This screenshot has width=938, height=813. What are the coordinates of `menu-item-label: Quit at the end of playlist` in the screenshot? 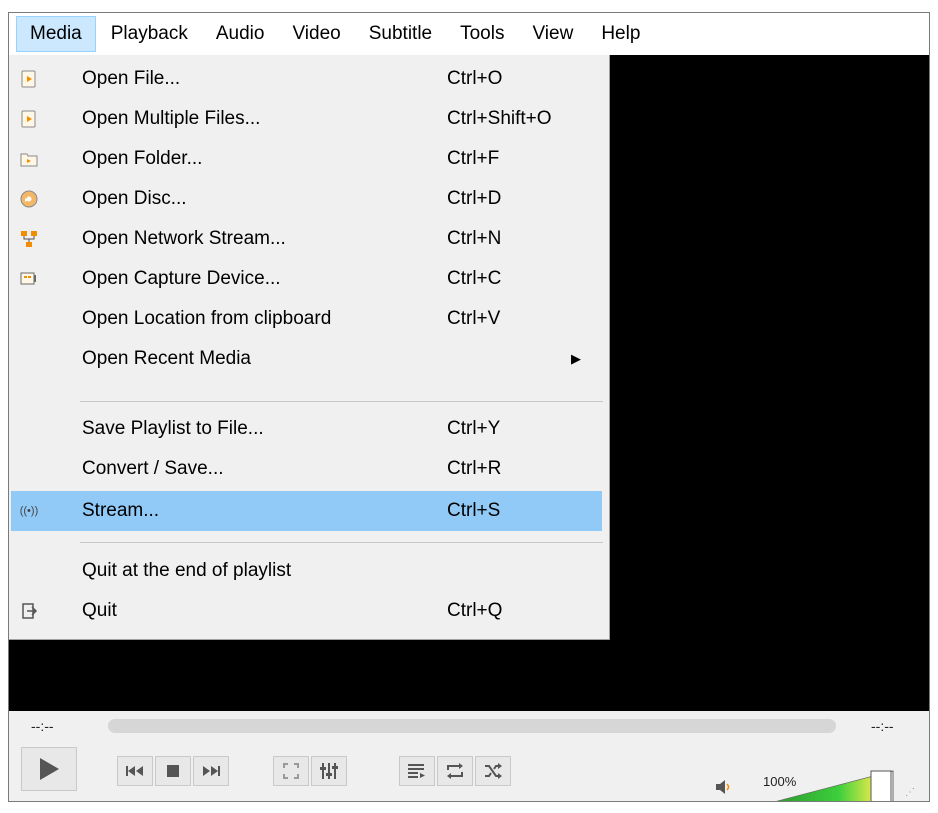 It's located at (187, 570).